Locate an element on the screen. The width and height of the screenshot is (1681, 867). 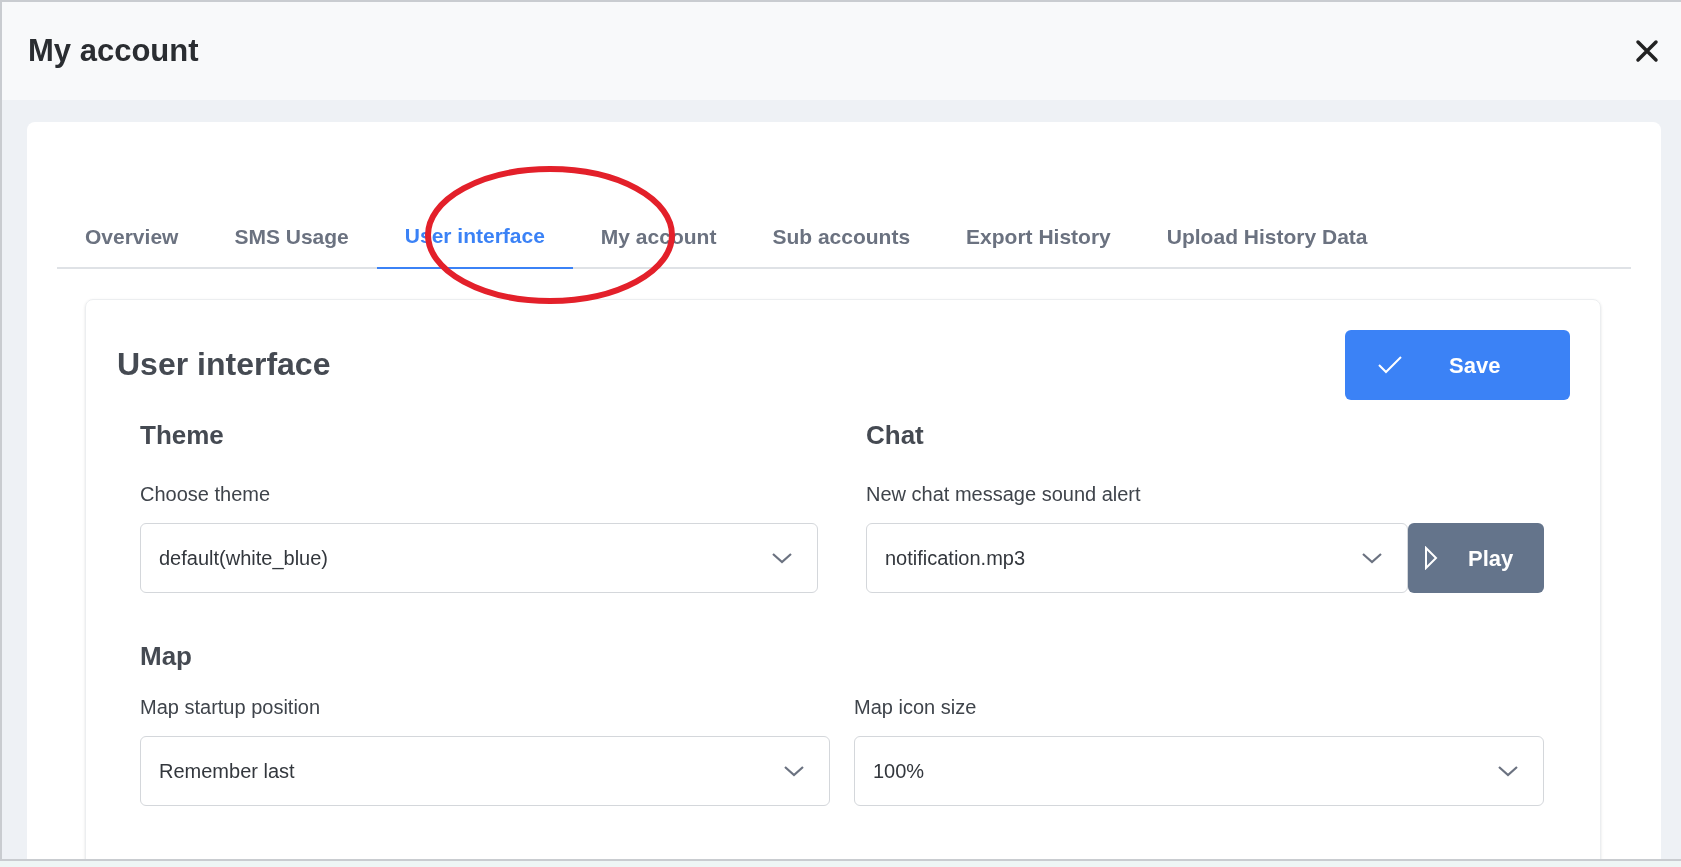
select-field: default(white_blue) is located at coordinates (479, 558).